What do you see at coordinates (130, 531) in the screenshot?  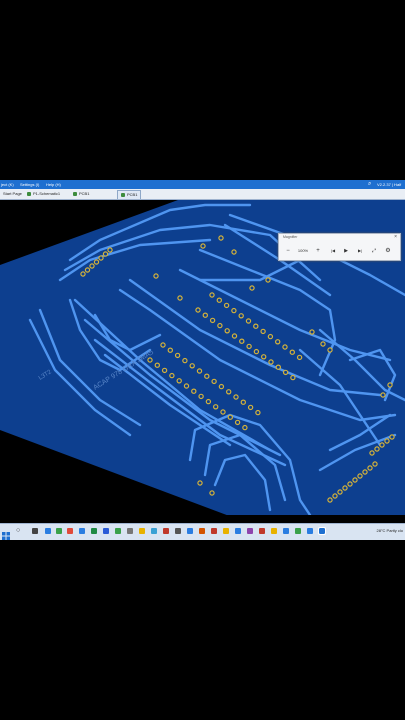 I see `app-icon-gray` at bounding box center [130, 531].